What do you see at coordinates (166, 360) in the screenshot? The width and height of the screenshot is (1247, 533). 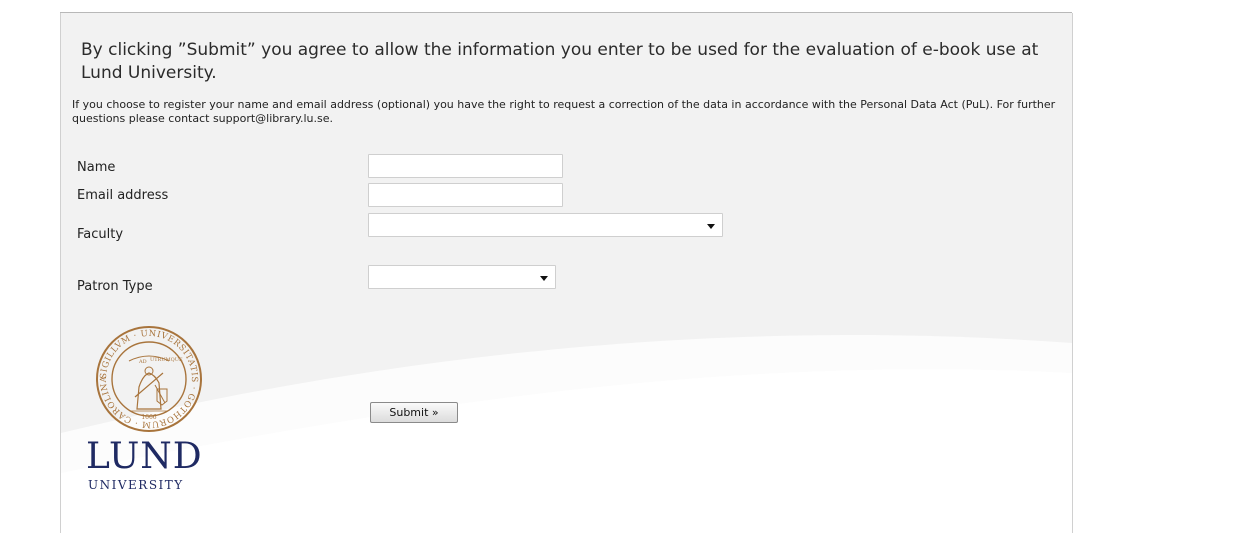 I see `svg-text: UTRUMQUE` at bounding box center [166, 360].